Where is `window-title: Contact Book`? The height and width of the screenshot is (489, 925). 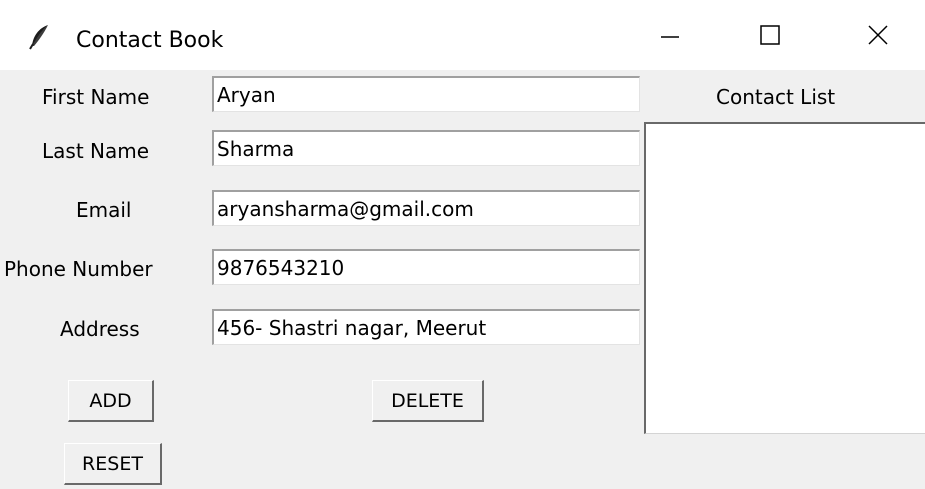 window-title: Contact Book is located at coordinates (150, 40).